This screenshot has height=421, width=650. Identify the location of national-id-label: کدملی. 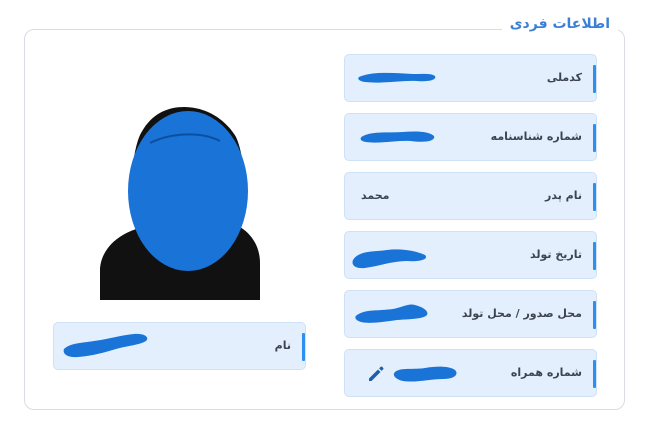
(564, 77).